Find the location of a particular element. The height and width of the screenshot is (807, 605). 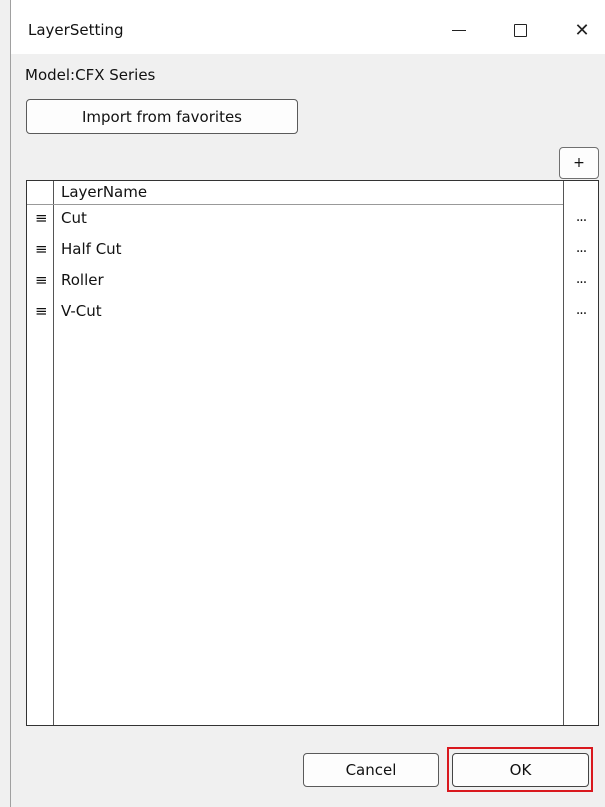

layer-name-cell: Half Cut is located at coordinates (91, 249).